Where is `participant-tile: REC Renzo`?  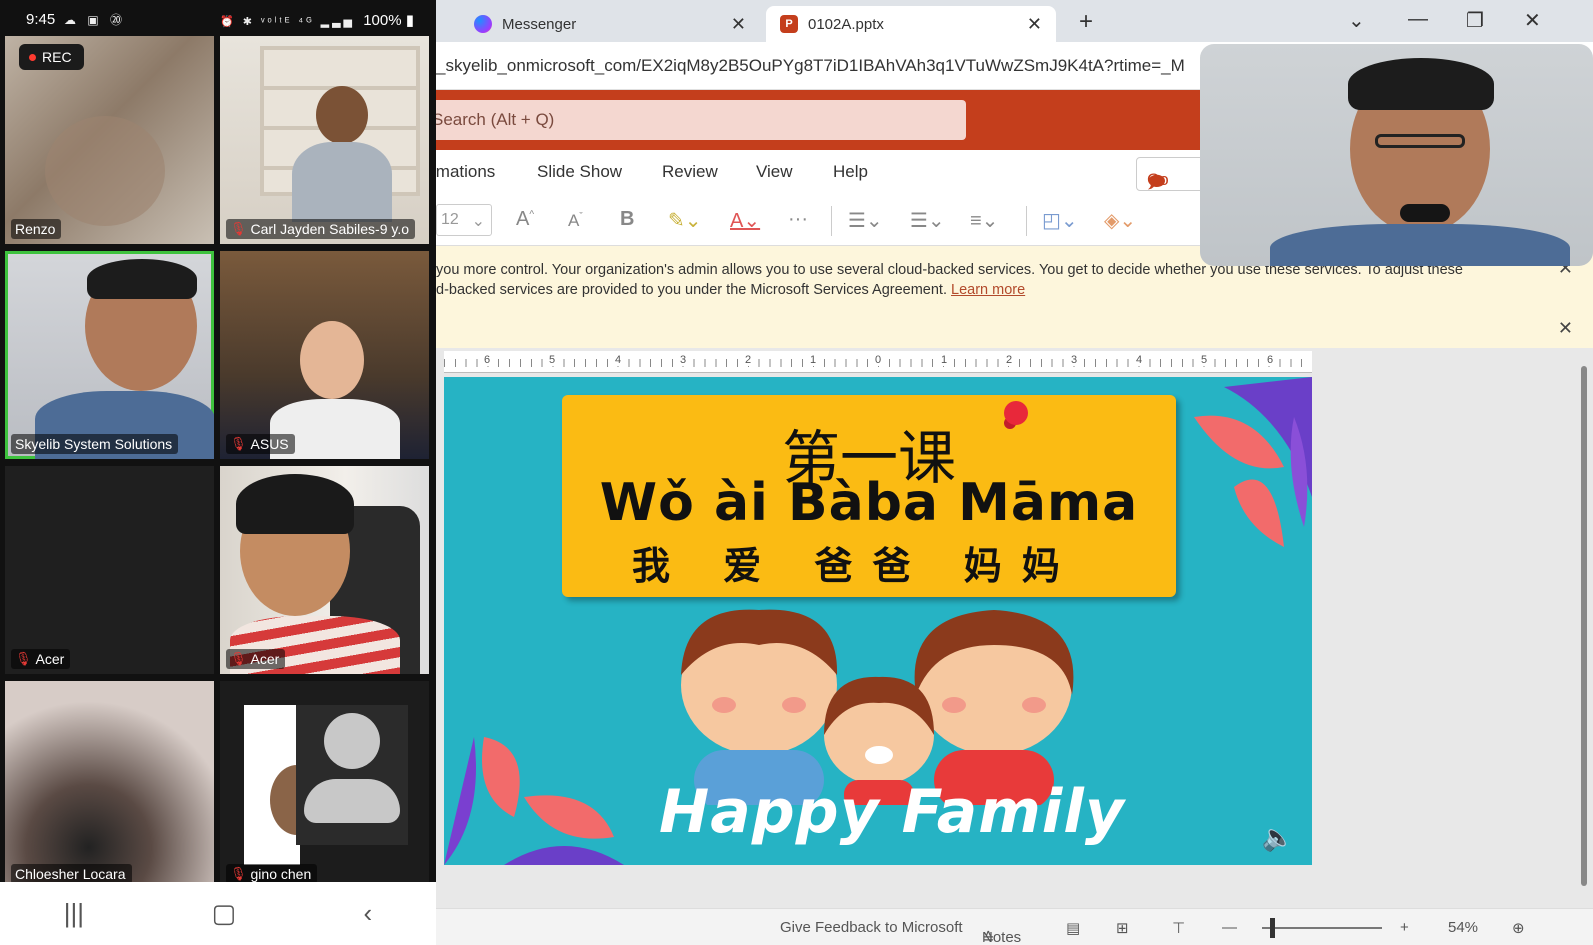
participant-tile: REC Renzo is located at coordinates (109, 140).